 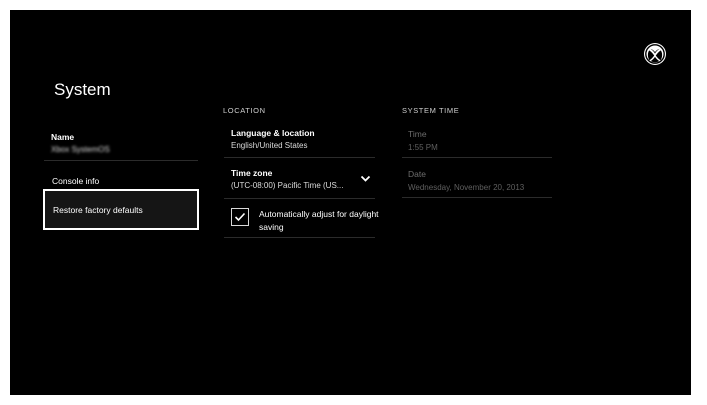 What do you see at coordinates (431, 110) in the screenshot?
I see `system-time-heading: SYSTEM TIME` at bounding box center [431, 110].